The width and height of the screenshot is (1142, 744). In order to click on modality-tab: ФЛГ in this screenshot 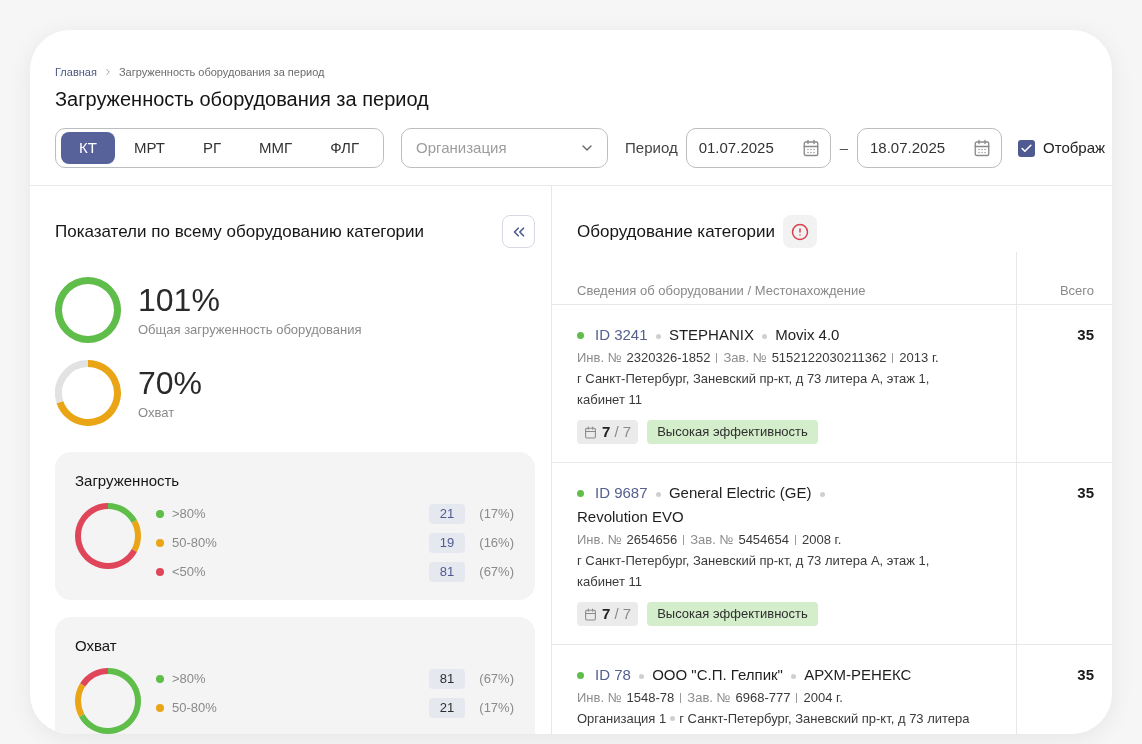, I will do `click(345, 148)`.